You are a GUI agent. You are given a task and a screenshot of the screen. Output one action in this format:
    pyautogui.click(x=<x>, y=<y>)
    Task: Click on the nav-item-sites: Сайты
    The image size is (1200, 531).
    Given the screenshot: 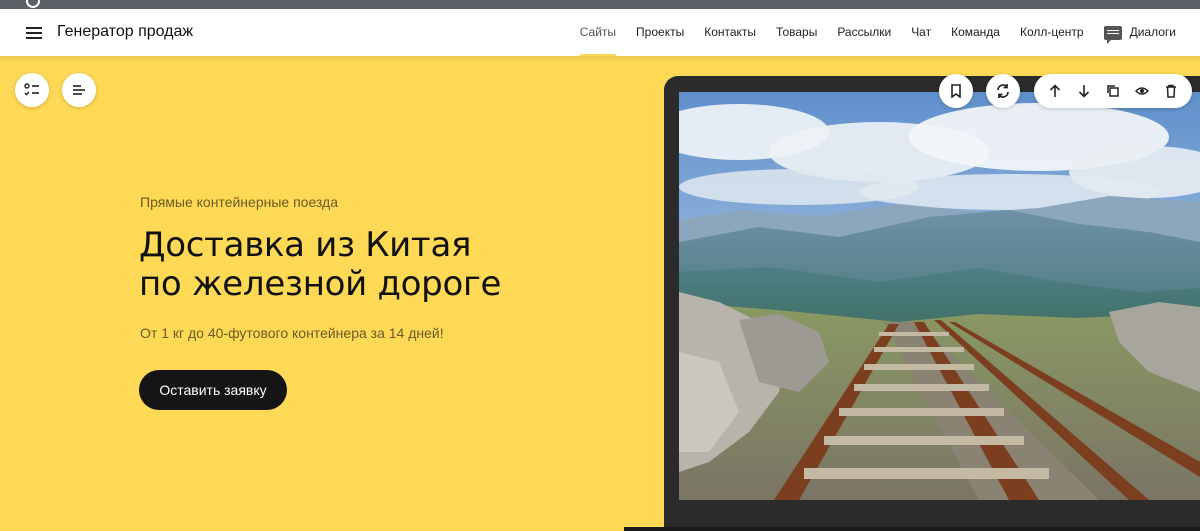 What is the action you would take?
    pyautogui.click(x=598, y=32)
    